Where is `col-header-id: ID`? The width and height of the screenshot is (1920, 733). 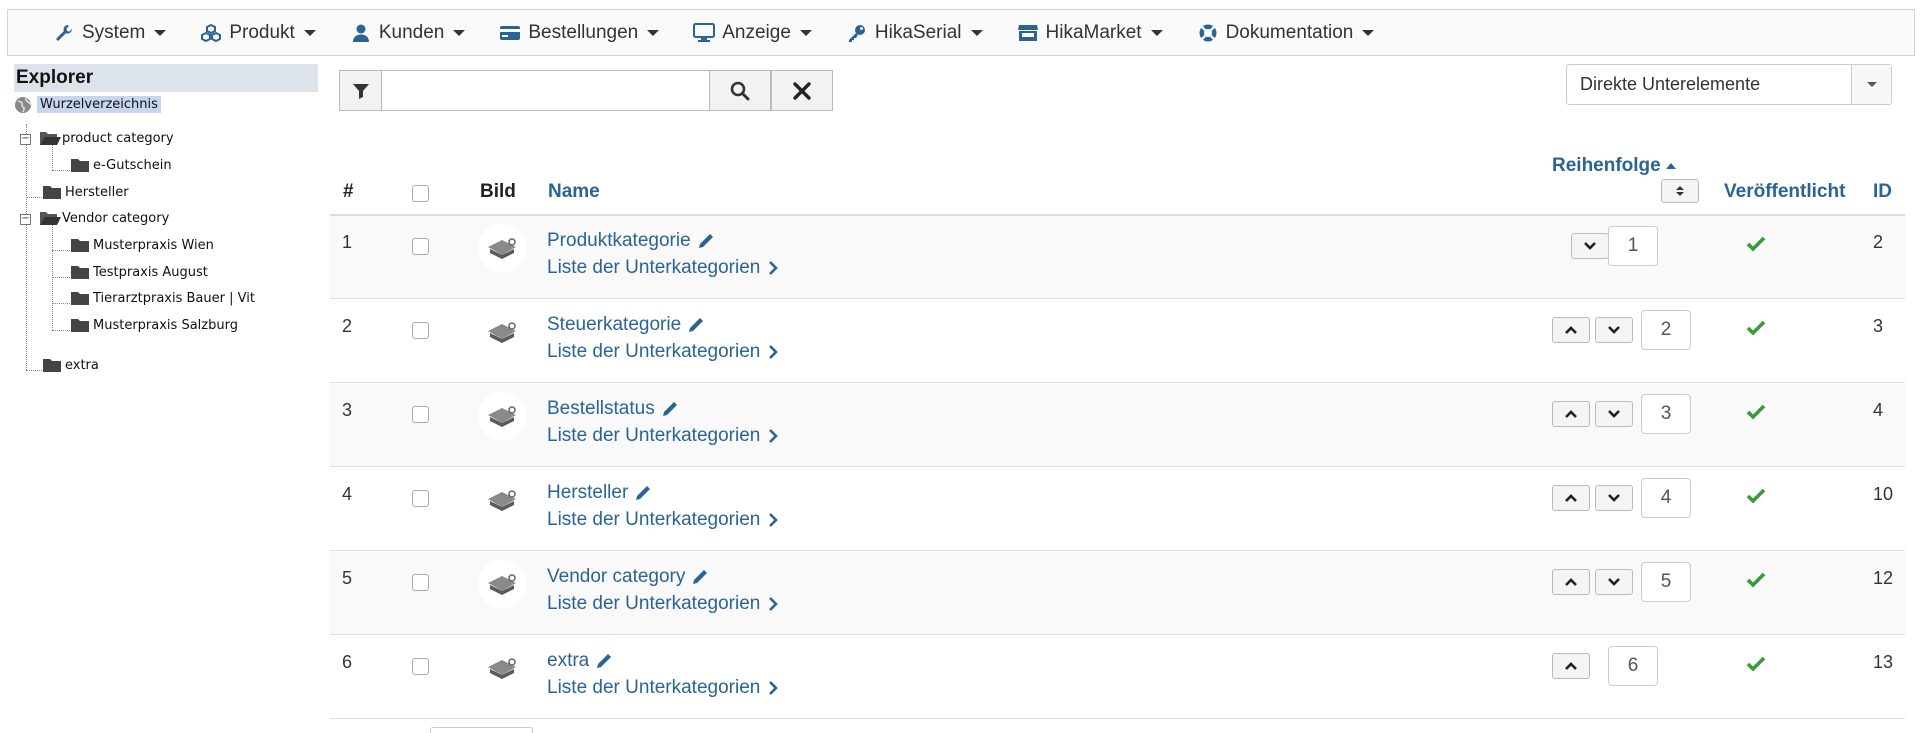
col-header-id: ID is located at coordinates (1882, 192).